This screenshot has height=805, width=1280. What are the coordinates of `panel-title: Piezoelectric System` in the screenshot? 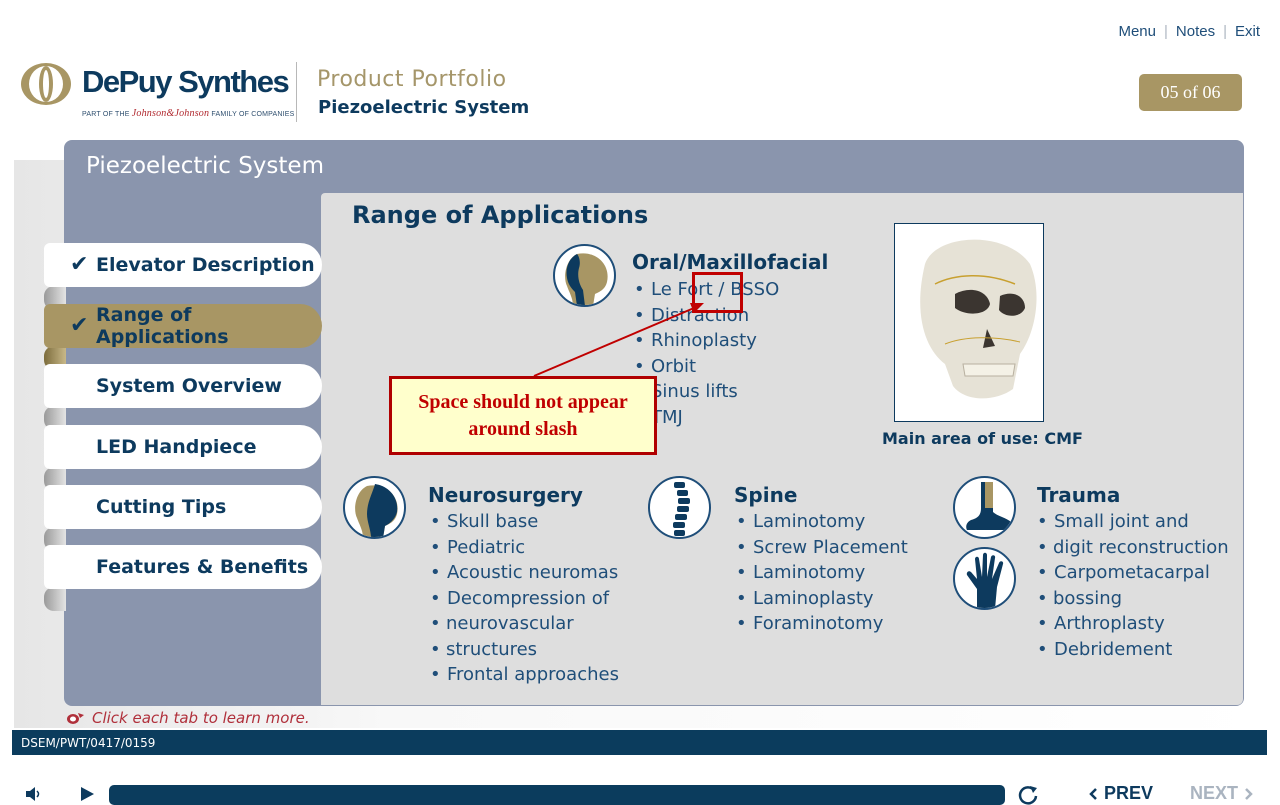 It's located at (205, 166).